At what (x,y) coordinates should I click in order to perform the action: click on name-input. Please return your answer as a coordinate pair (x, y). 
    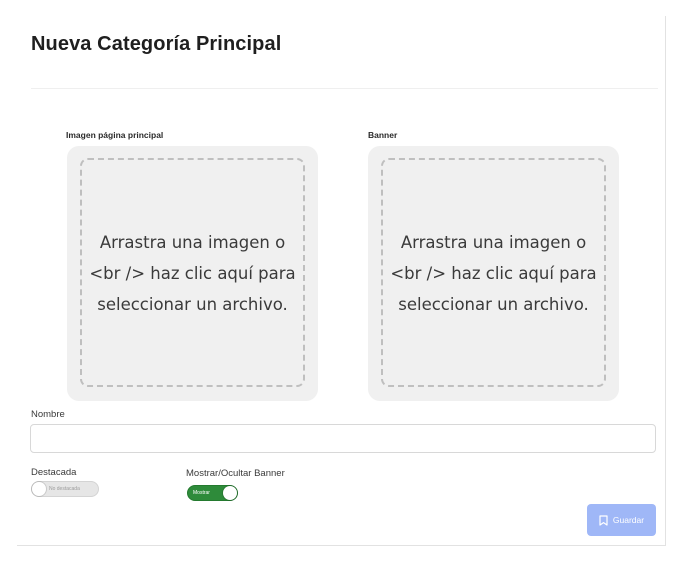
    Looking at the image, I should click on (343, 438).